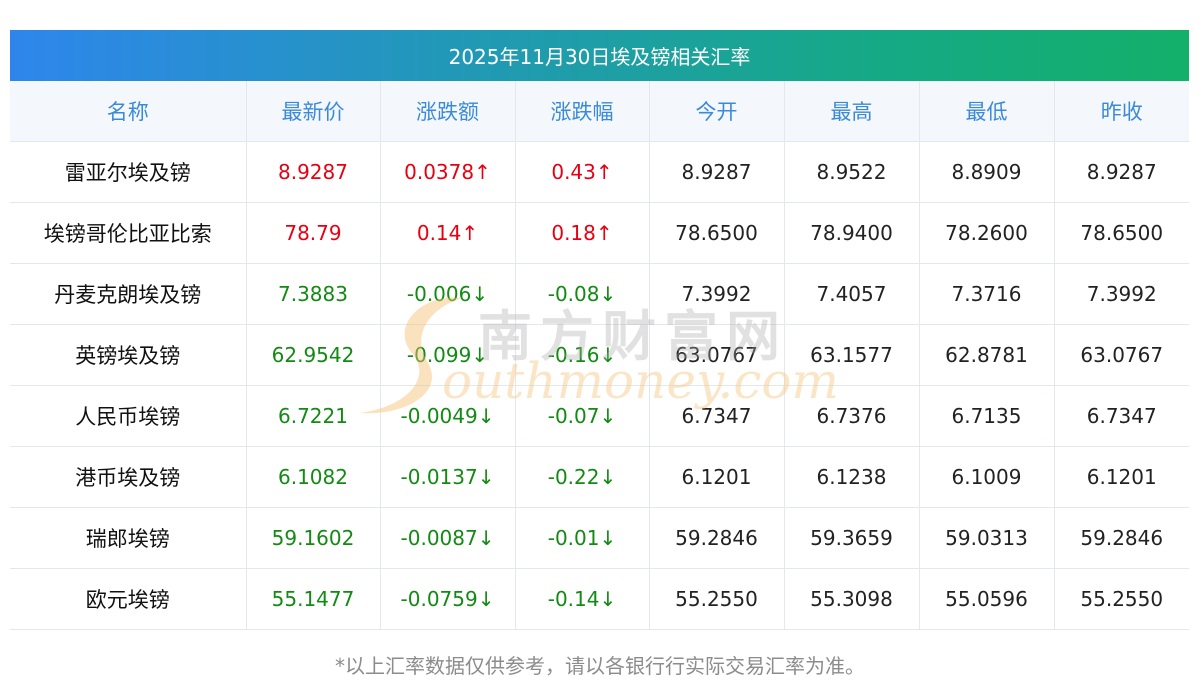 The height and width of the screenshot is (697, 1200). I want to click on cell-high: 7.4057, so click(851, 294).